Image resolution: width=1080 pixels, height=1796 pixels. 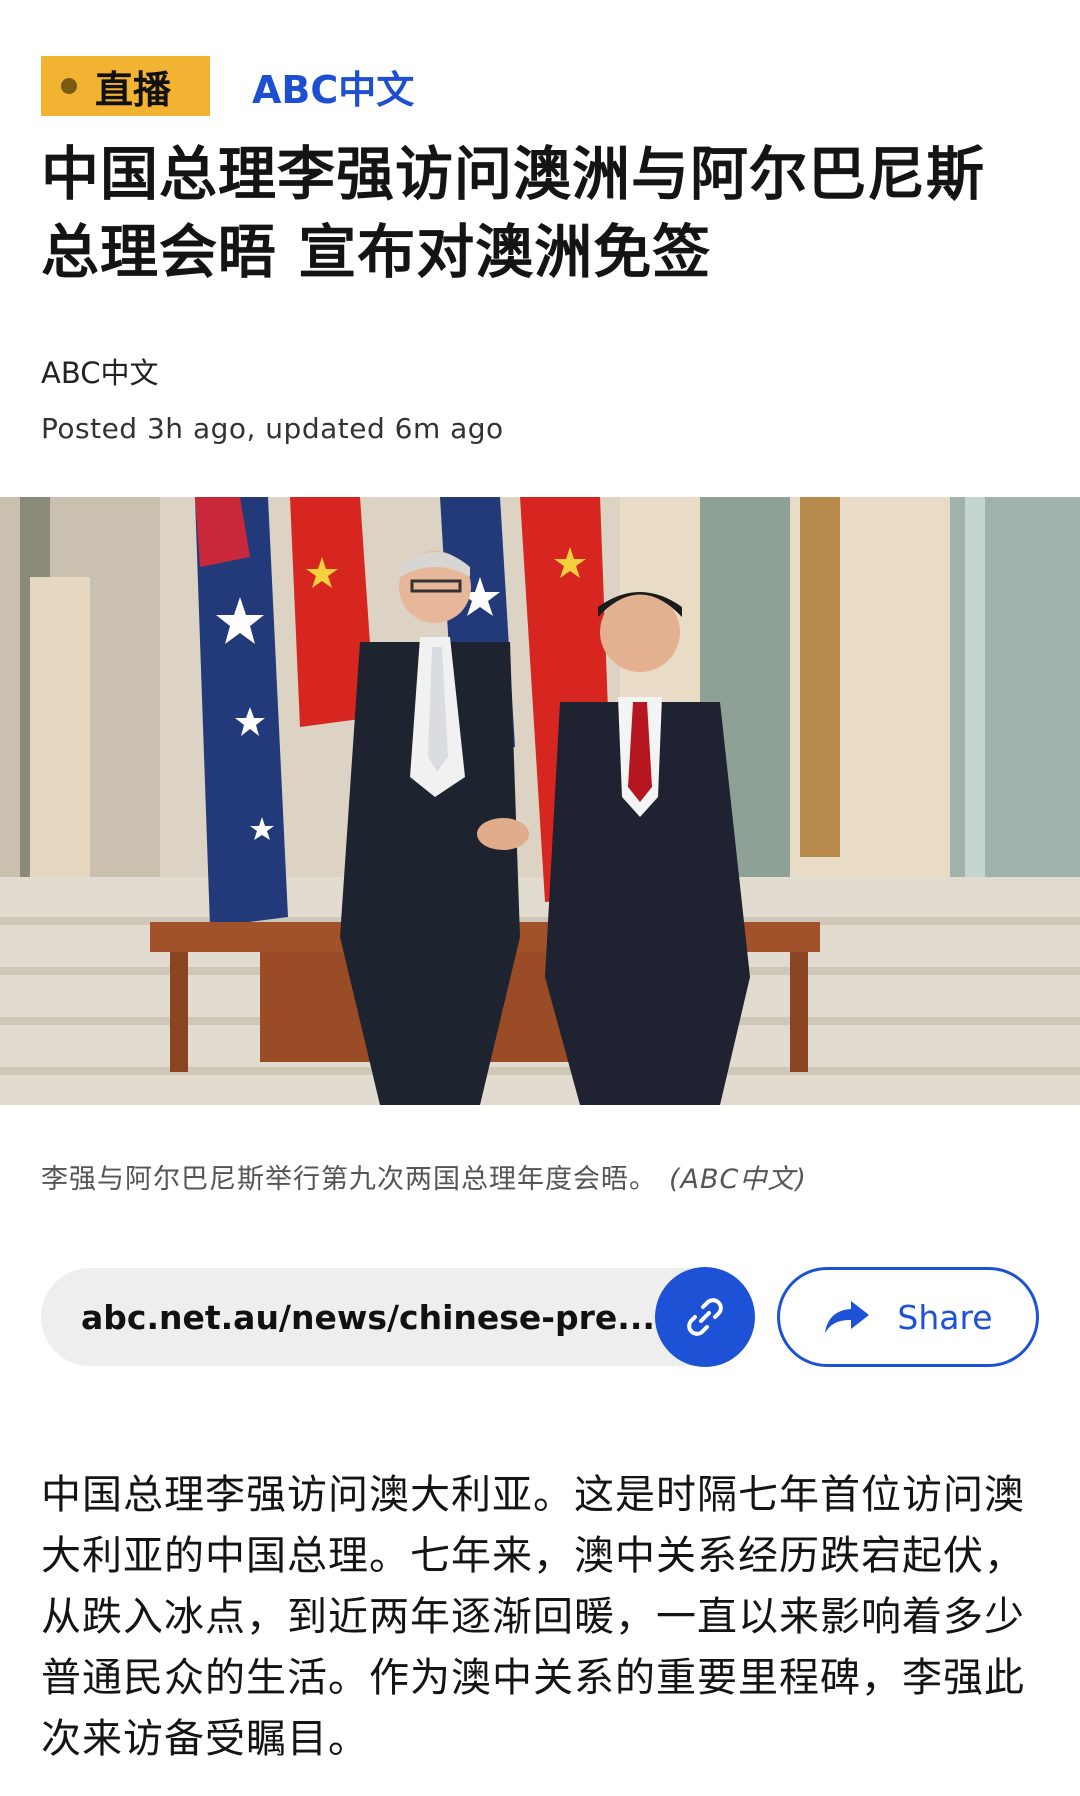 I want to click on image-caption: 李强与阿尔巴尼斯举行第九次两国总理年度会晤。 (ABC中文), so click(x=424, y=1176).